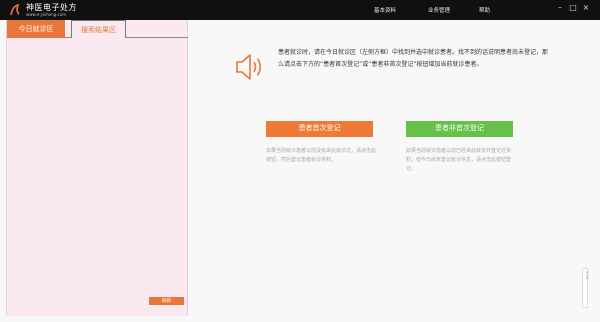 This screenshot has width=600, height=322. I want to click on app-url: www.e-yisheng.com, so click(46, 14).